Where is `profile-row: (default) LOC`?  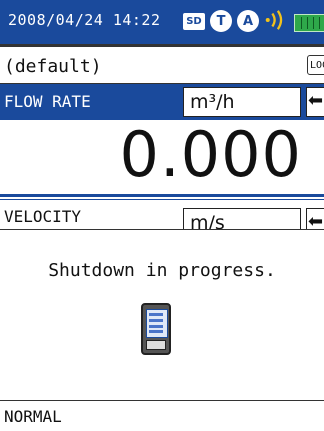 profile-row: (default) LOC is located at coordinates (162, 65).